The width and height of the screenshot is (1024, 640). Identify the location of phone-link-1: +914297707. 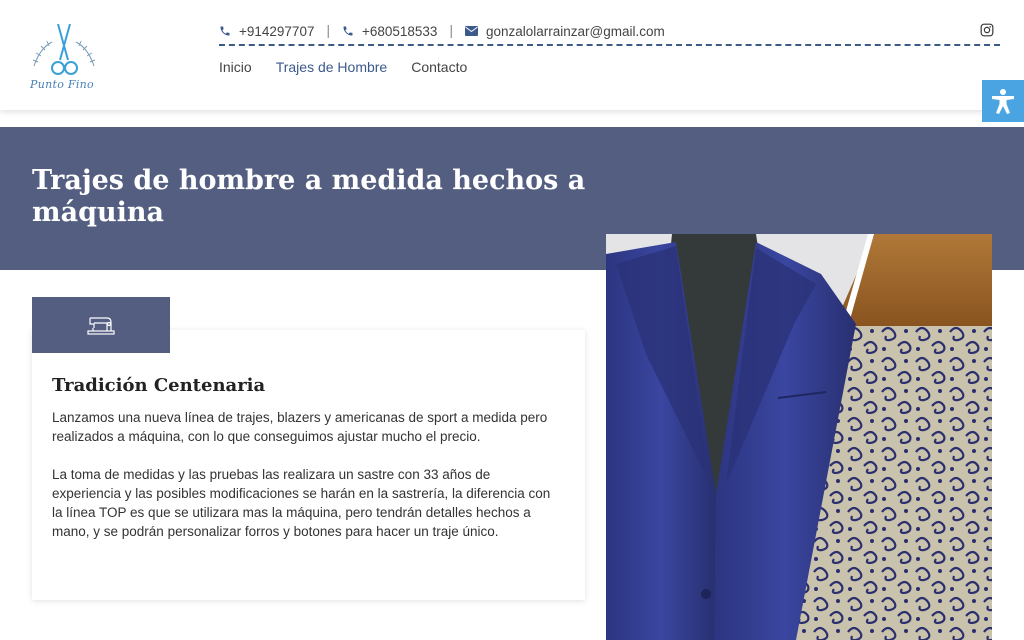
(266, 31).